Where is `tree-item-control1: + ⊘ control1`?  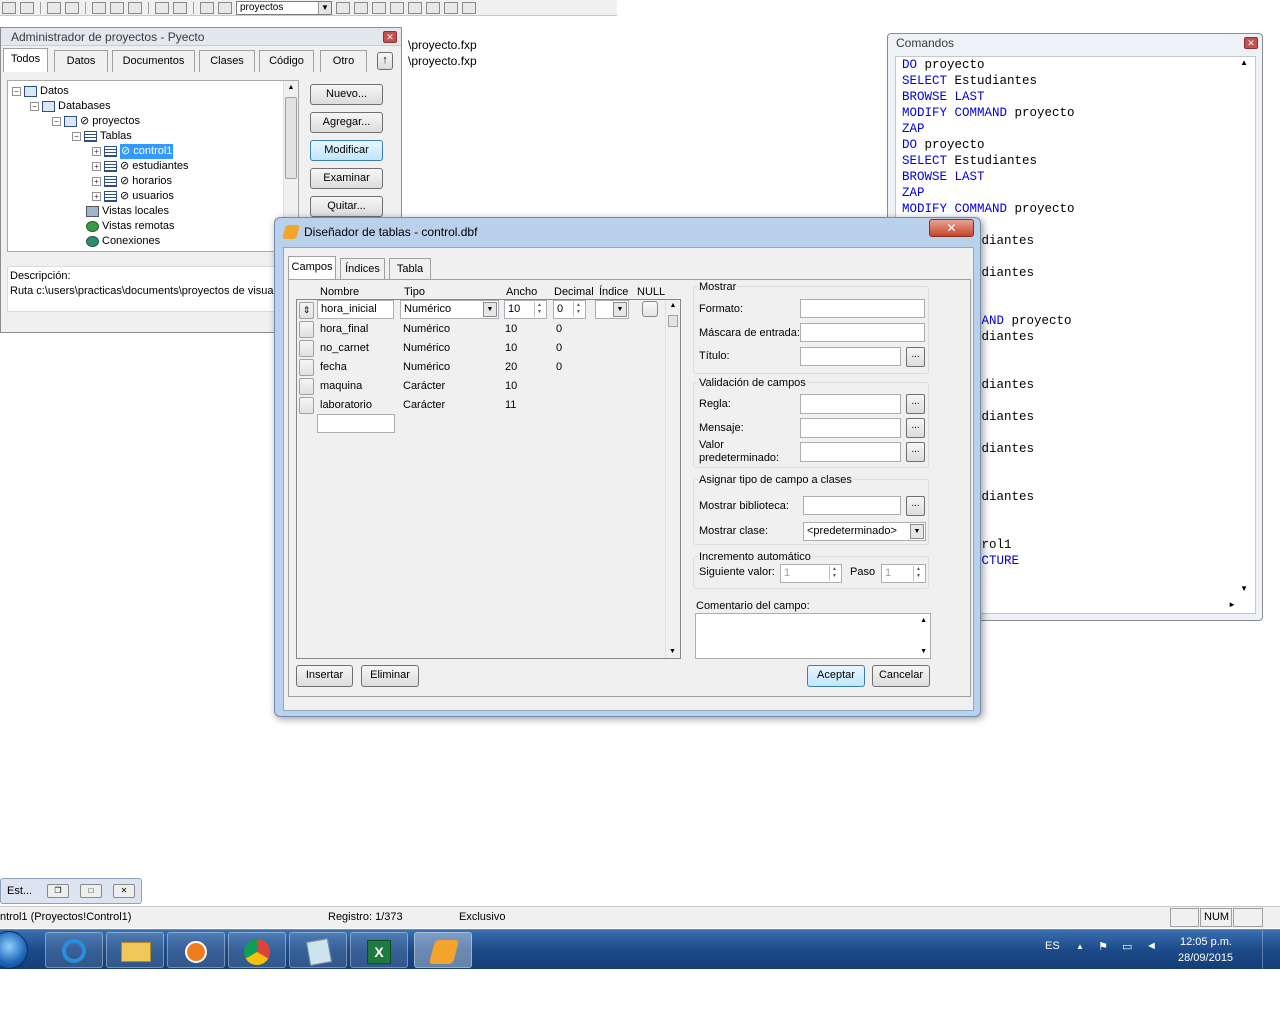
tree-item-control1: + ⊘ control1 is located at coordinates (133, 151).